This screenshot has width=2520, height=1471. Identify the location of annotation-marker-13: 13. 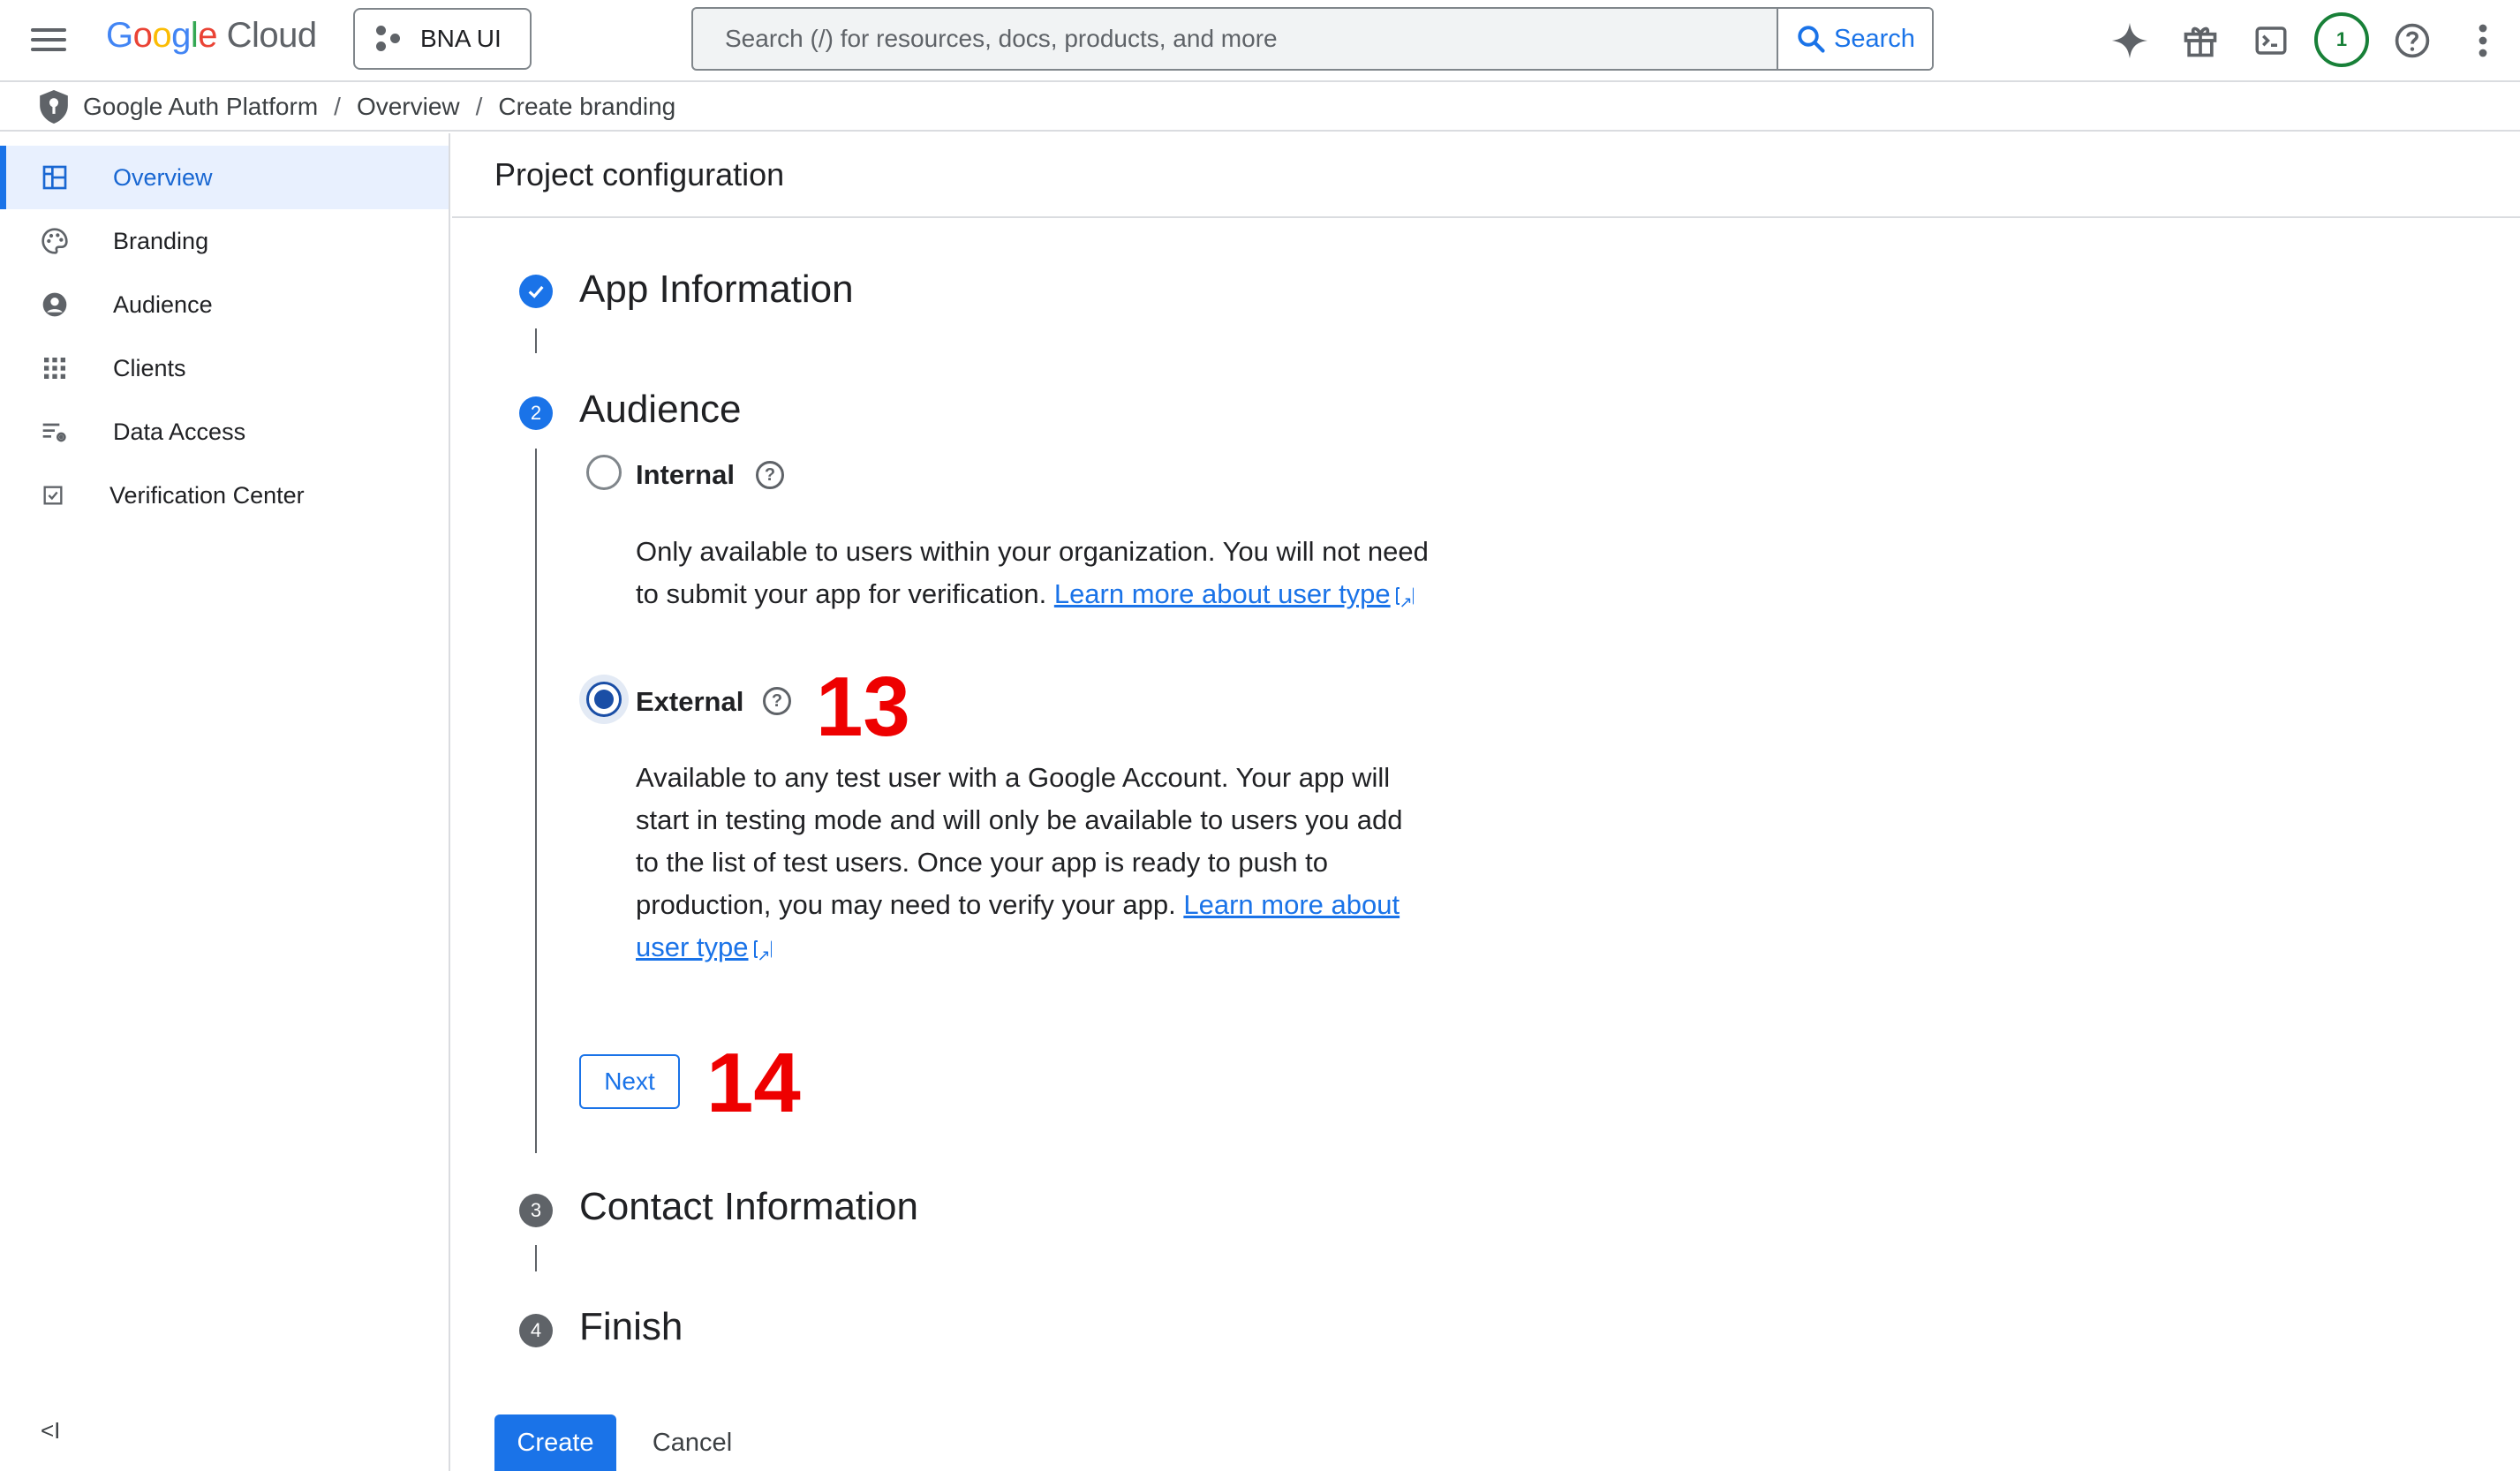
(863, 707).